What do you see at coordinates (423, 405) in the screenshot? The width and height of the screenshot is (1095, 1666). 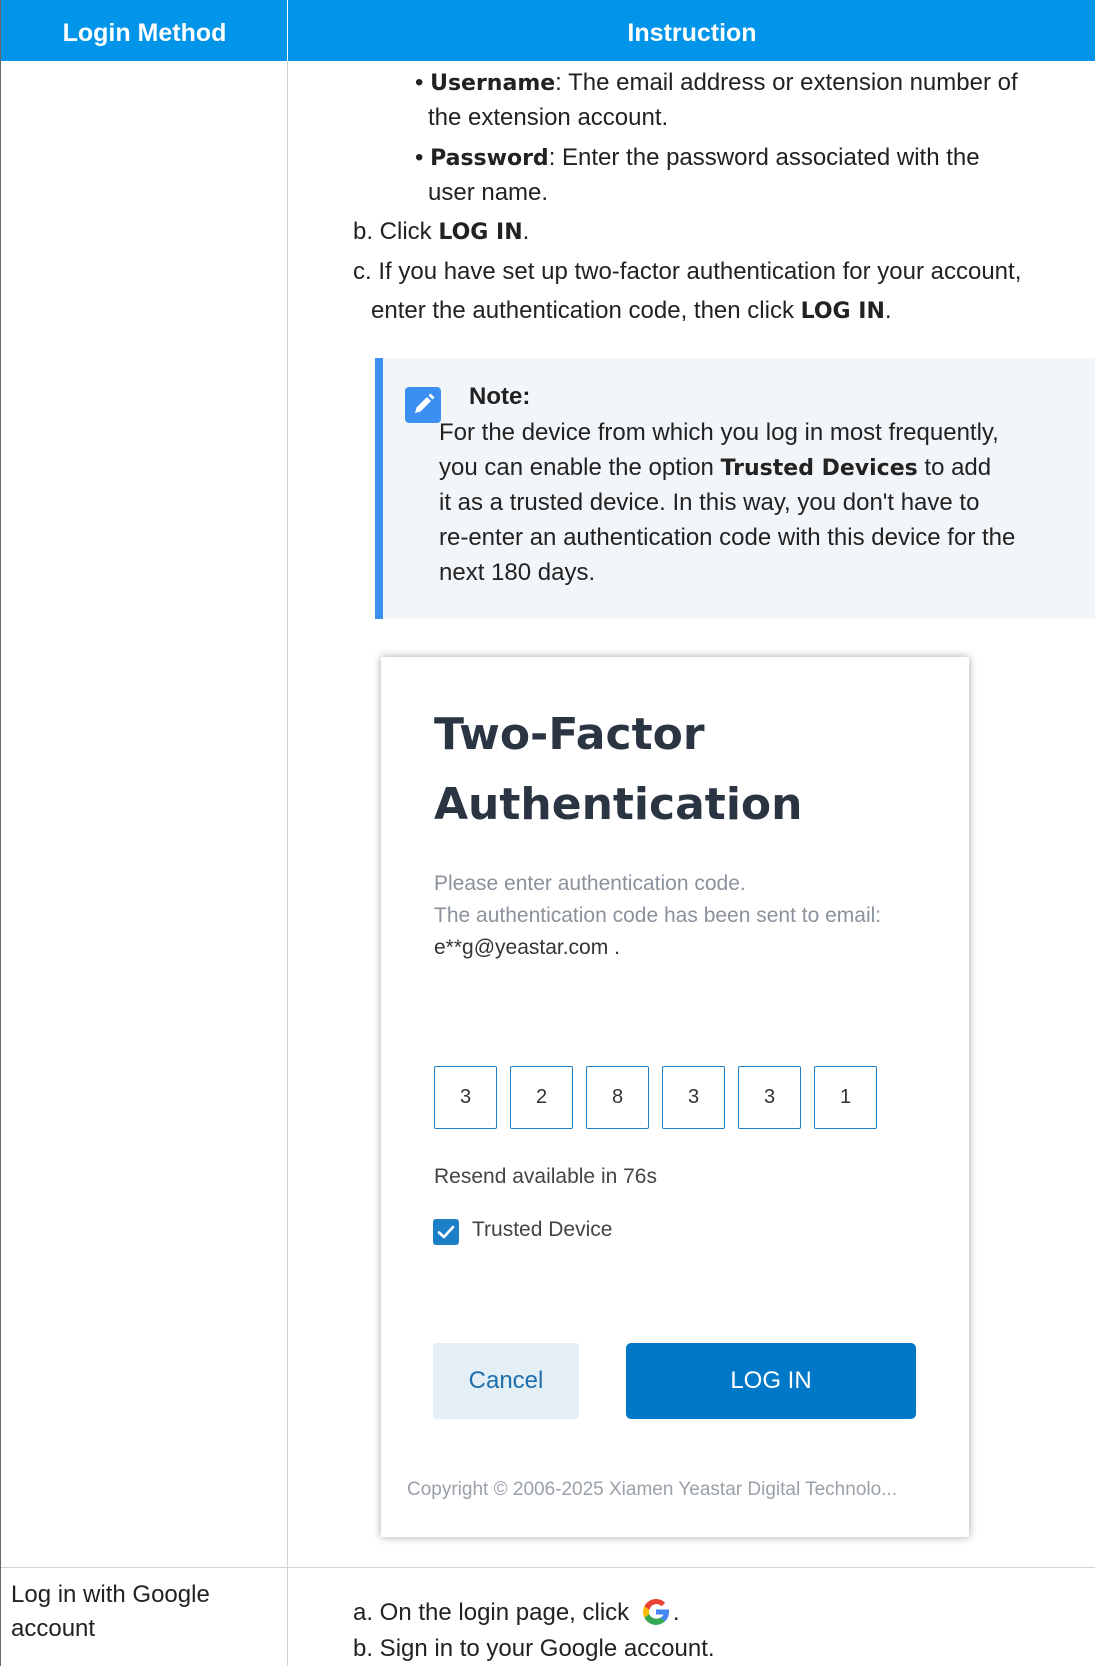 I see `edit-note-icon` at bounding box center [423, 405].